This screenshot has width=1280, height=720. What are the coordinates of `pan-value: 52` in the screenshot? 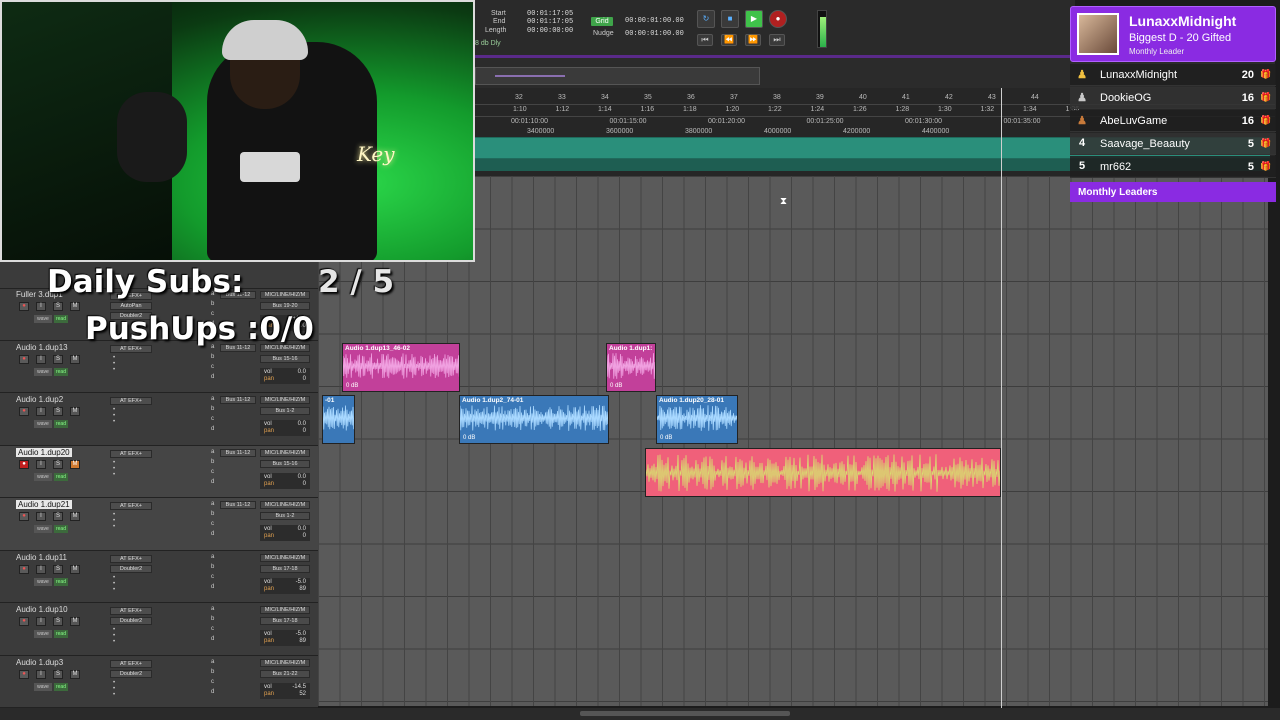 It's located at (302, 694).